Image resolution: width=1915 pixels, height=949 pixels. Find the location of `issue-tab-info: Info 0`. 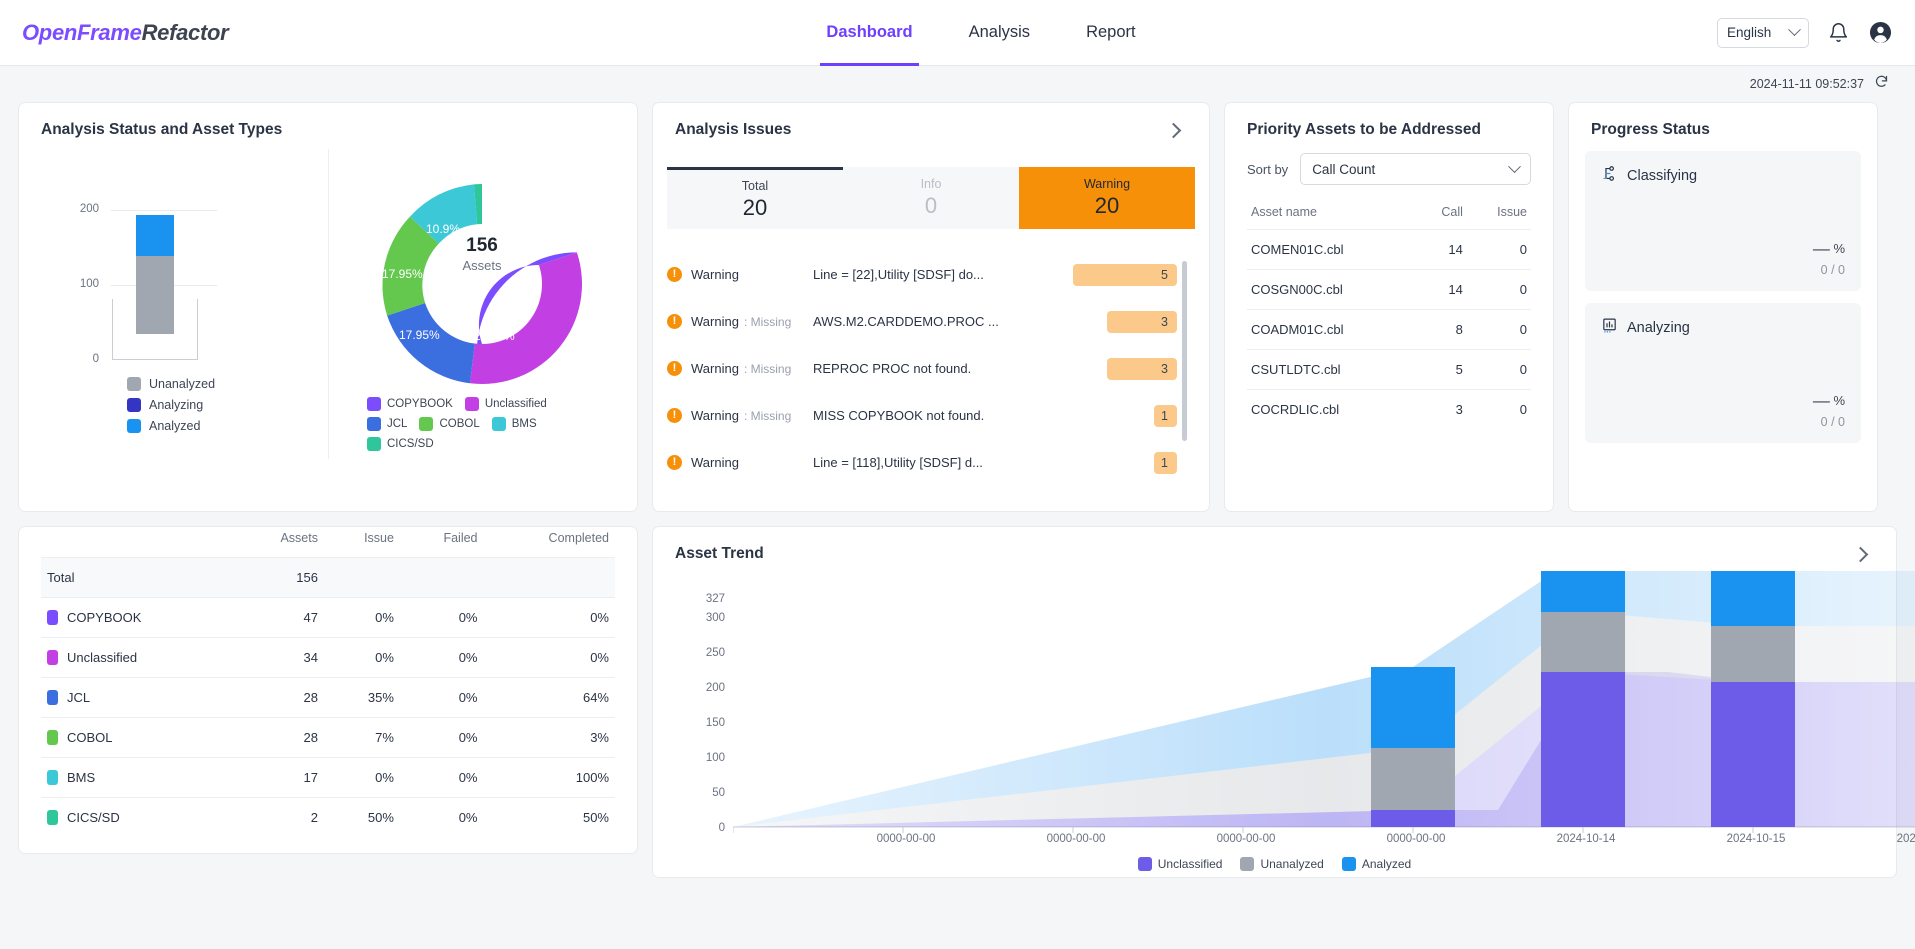

issue-tab-info: Info 0 is located at coordinates (931, 198).